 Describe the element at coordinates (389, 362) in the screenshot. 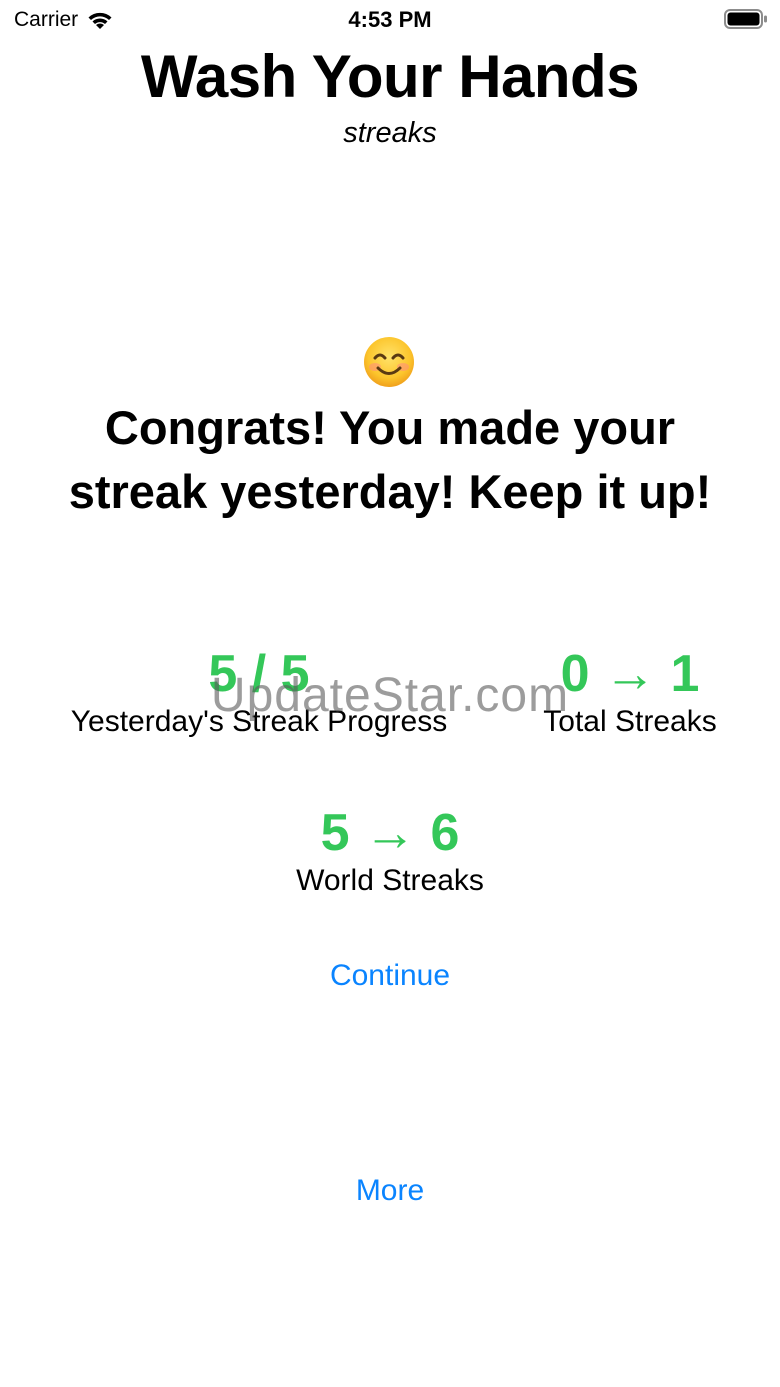

I see `smiling-face-icon` at that location.